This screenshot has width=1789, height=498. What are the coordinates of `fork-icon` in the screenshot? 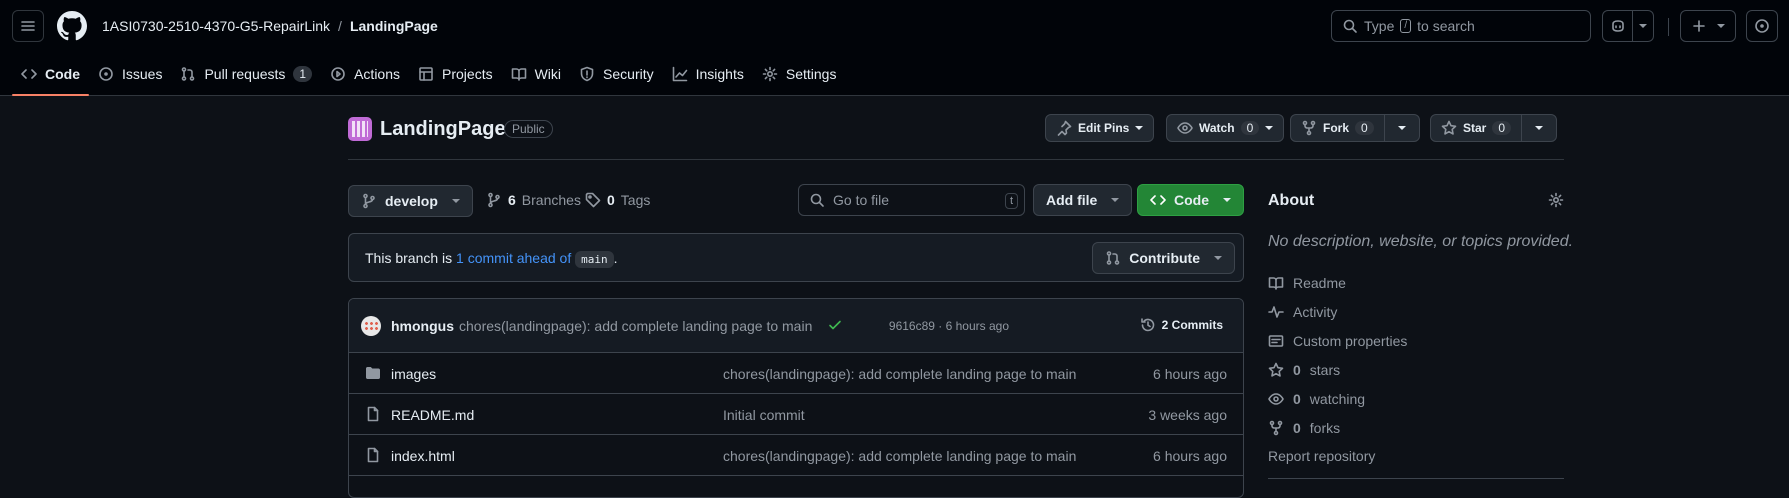 It's located at (1309, 128).